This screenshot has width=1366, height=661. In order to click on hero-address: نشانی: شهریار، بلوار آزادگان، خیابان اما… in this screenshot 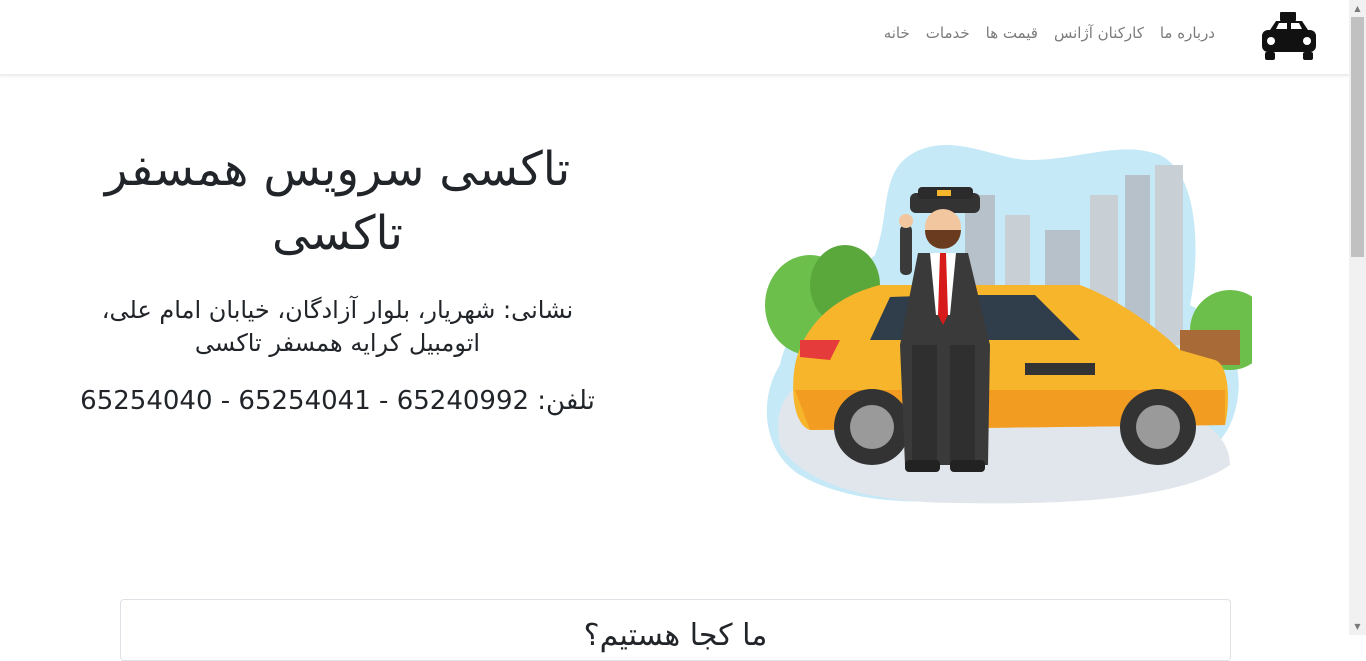, I will do `click(337, 326)`.